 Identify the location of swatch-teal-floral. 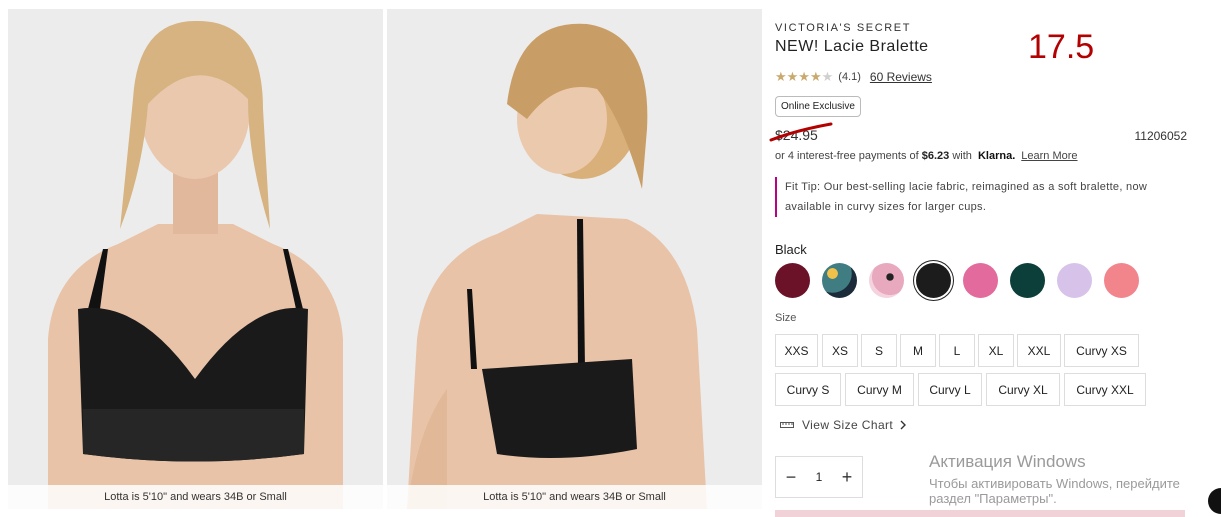
(839, 280).